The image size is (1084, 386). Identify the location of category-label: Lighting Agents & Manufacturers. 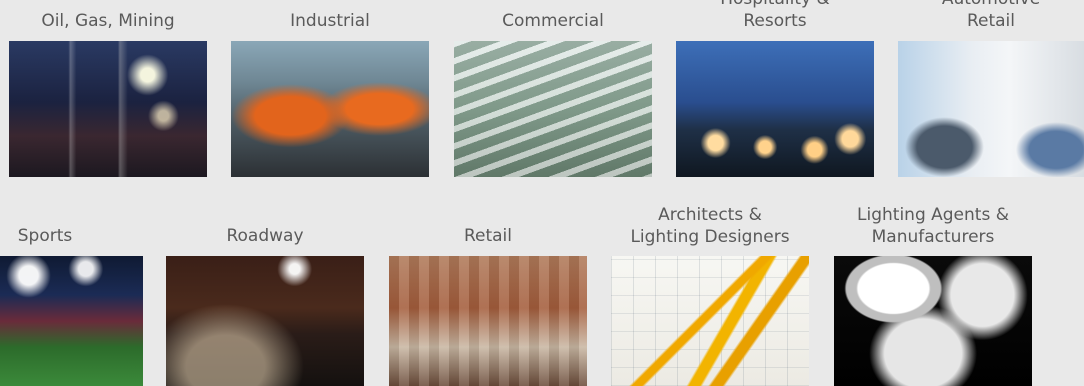
(933, 226).